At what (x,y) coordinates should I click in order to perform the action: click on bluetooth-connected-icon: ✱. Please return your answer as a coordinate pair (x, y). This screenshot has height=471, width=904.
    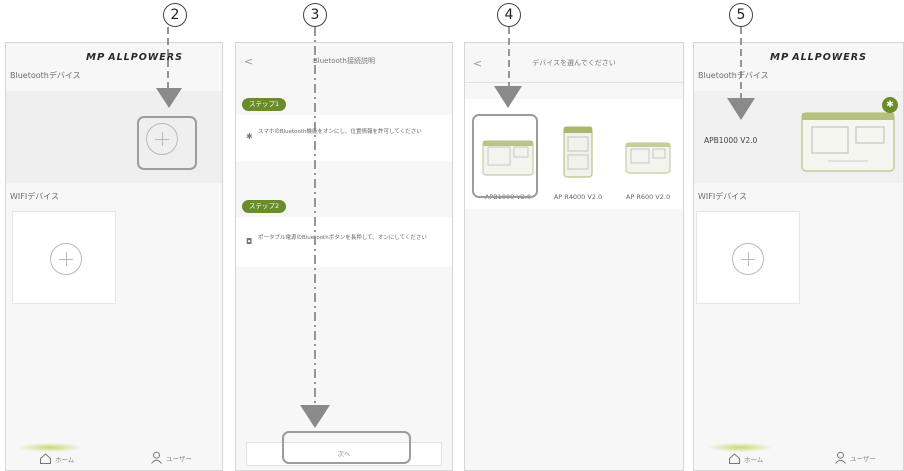
    Looking at the image, I should click on (890, 105).